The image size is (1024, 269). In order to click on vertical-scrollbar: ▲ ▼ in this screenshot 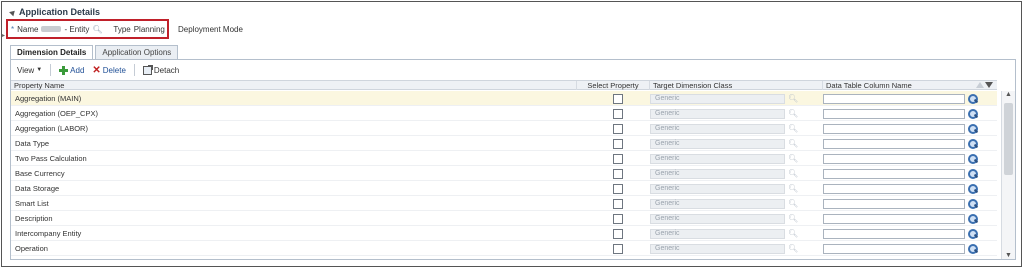, I will do `click(1008, 175)`.